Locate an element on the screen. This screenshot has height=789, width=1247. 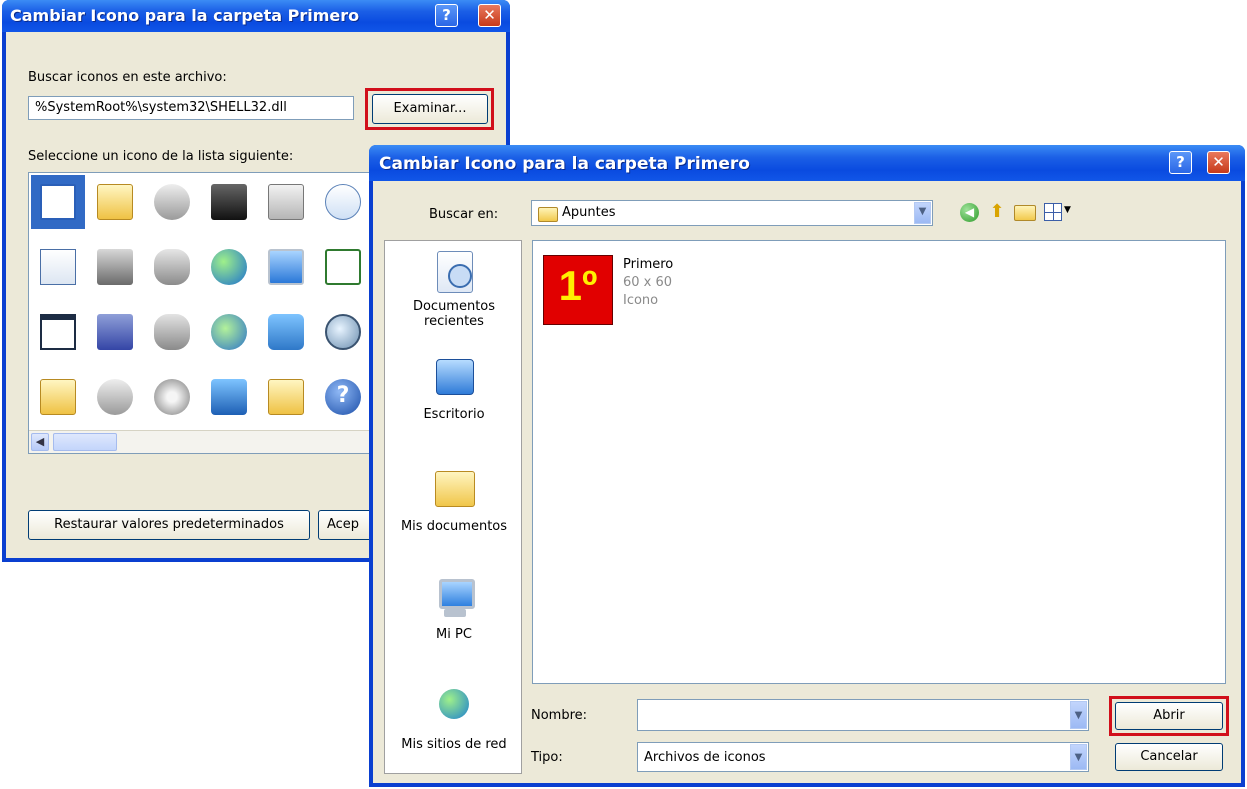
file-type-dropdown-arrow: ▼ is located at coordinates (1078, 757).